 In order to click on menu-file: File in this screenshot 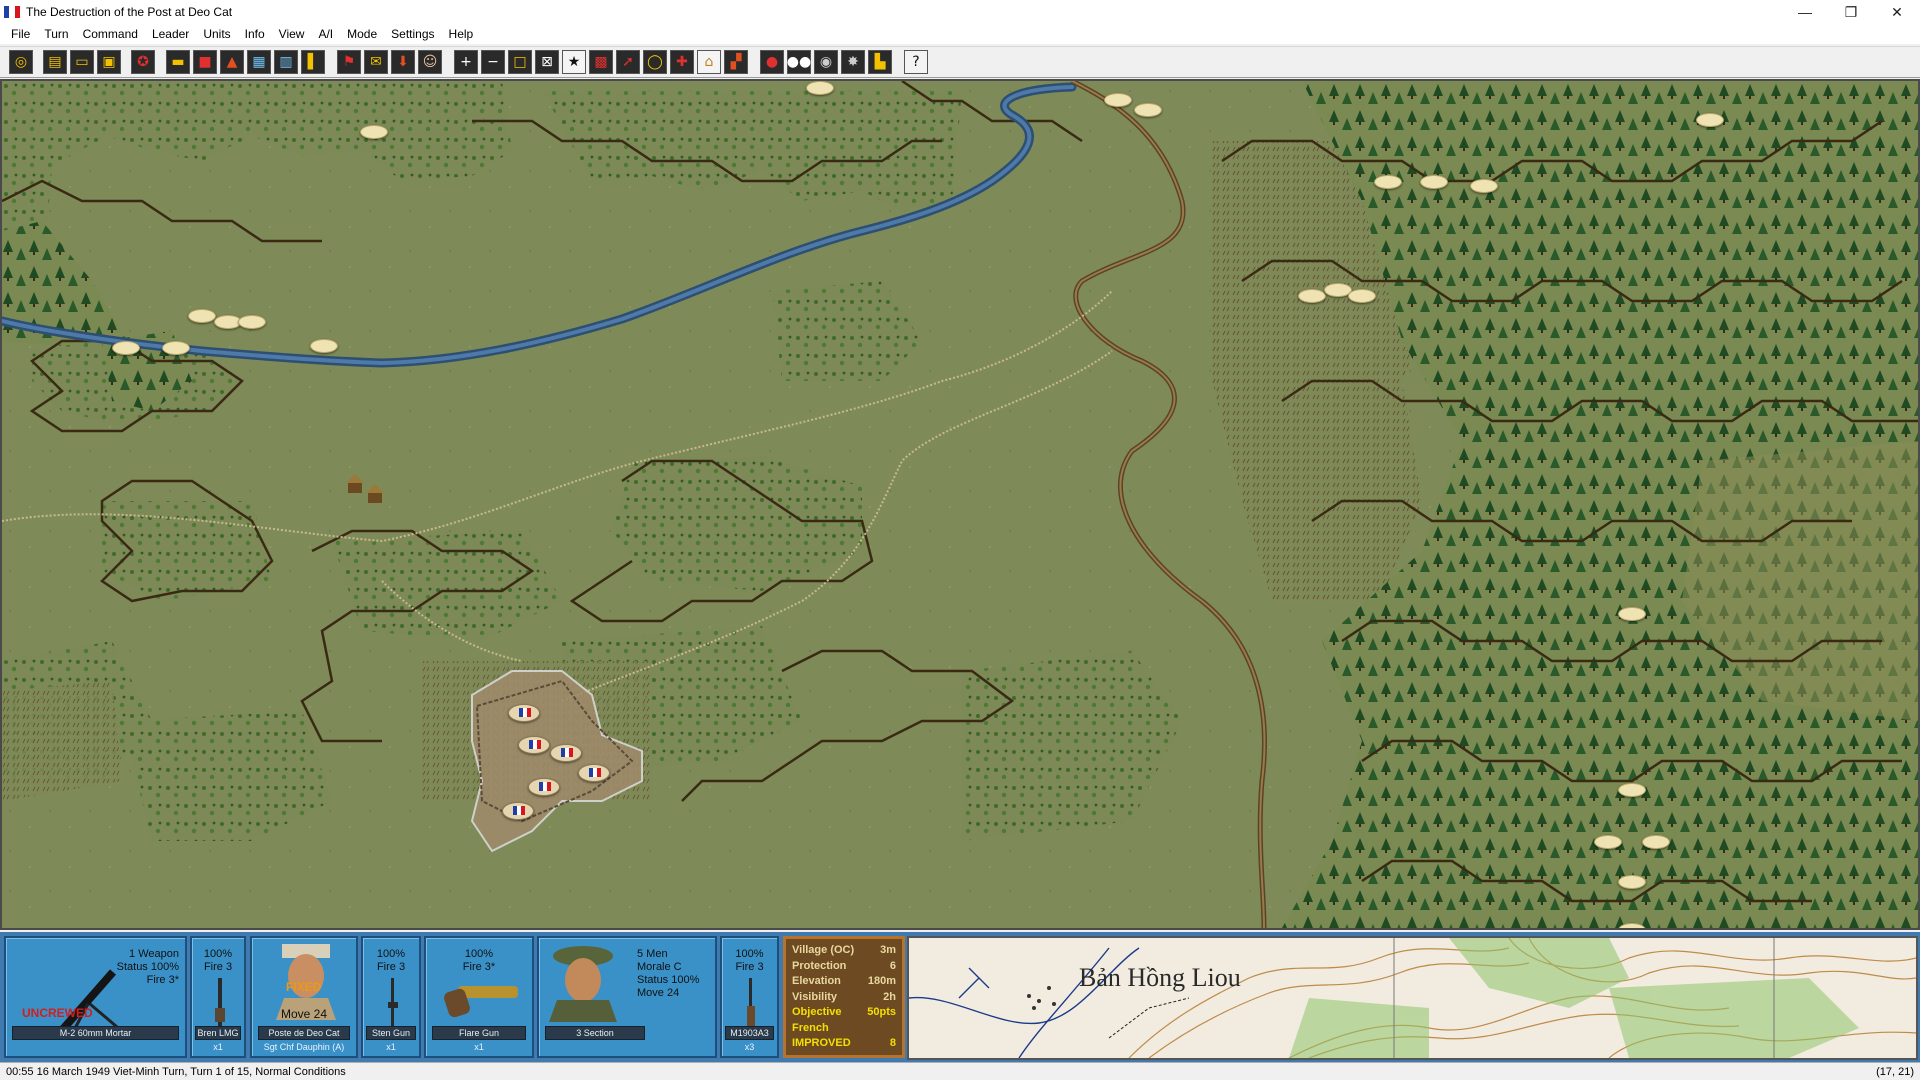, I will do `click(20, 34)`.